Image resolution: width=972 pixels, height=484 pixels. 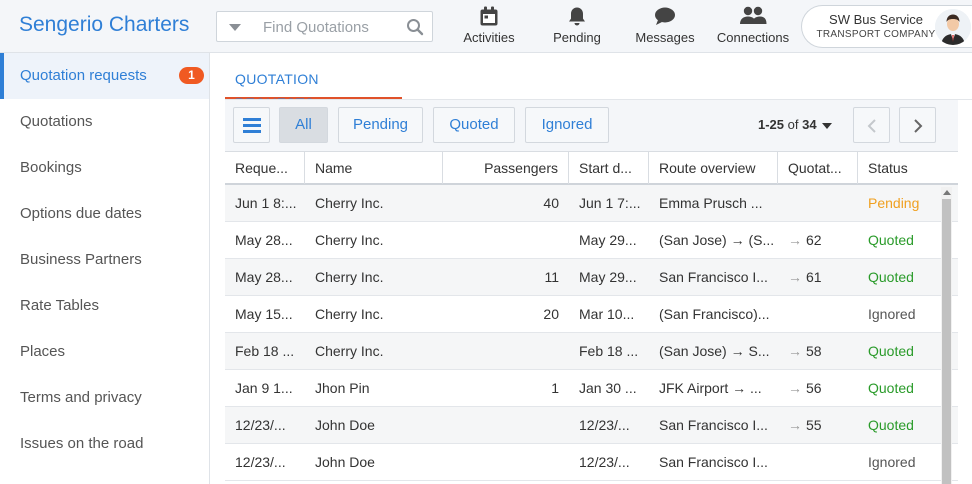 What do you see at coordinates (908, 168) in the screenshot?
I see `column-header-status: Status` at bounding box center [908, 168].